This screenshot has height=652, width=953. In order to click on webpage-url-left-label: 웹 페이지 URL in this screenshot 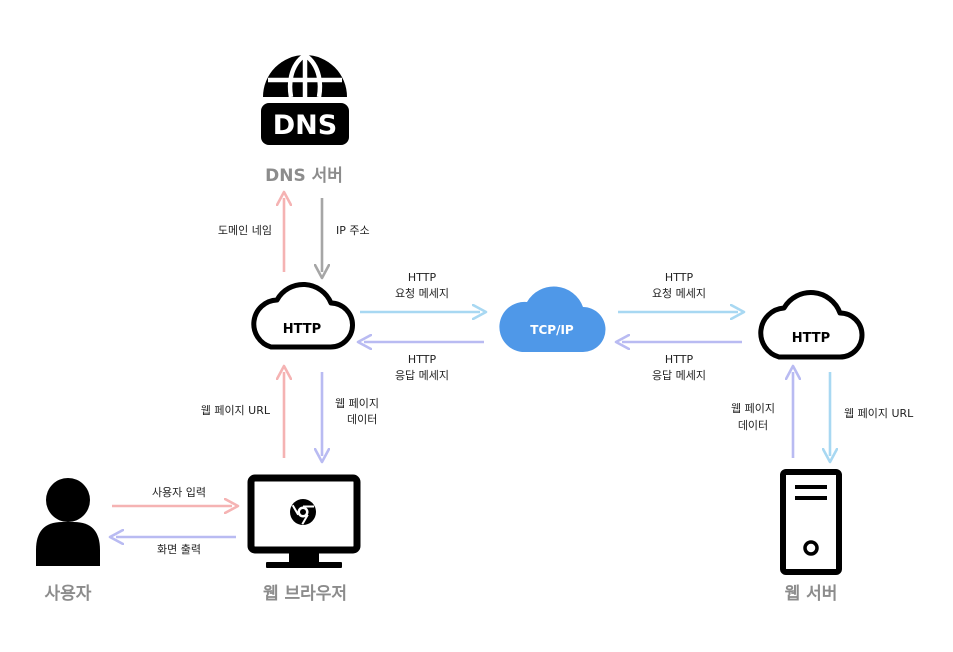, I will do `click(236, 410)`.